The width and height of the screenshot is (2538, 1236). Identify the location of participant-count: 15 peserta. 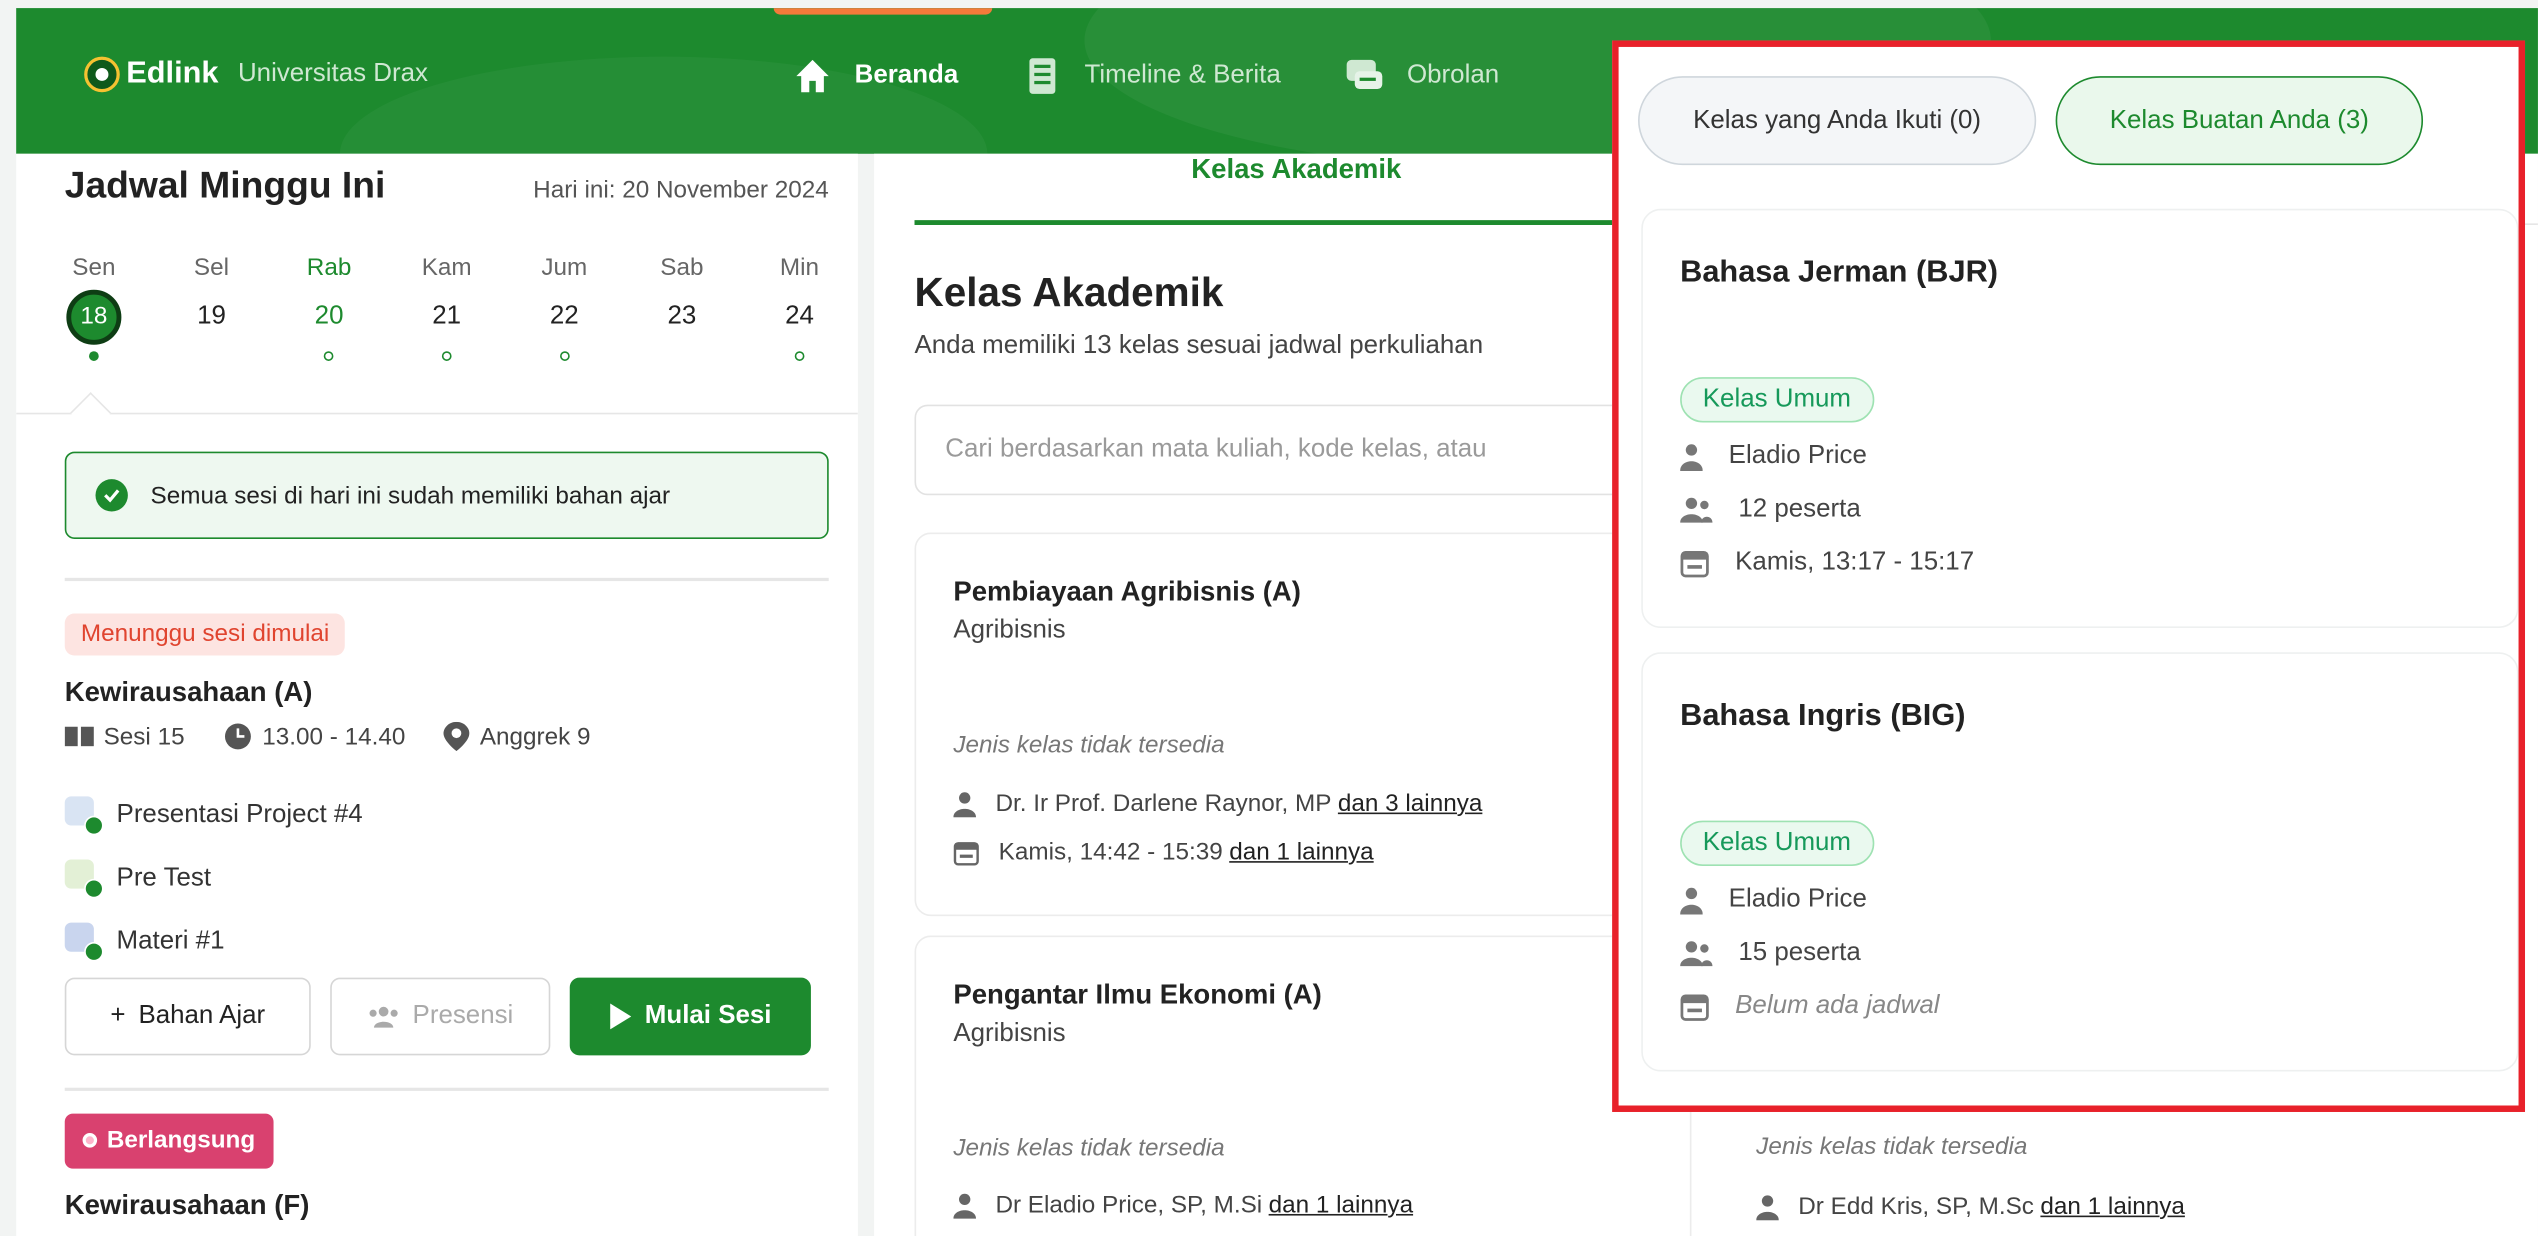
(1799, 952).